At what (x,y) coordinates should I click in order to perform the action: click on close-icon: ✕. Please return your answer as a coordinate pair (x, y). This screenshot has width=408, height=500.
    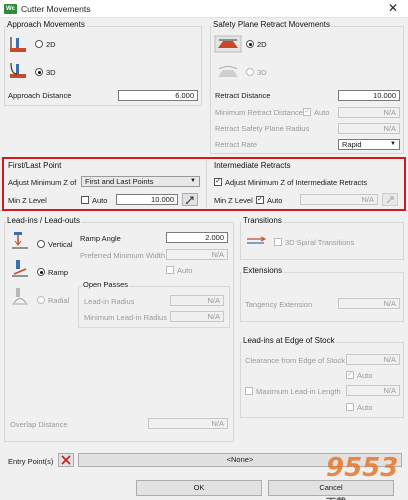
    Looking at the image, I should click on (393, 8).